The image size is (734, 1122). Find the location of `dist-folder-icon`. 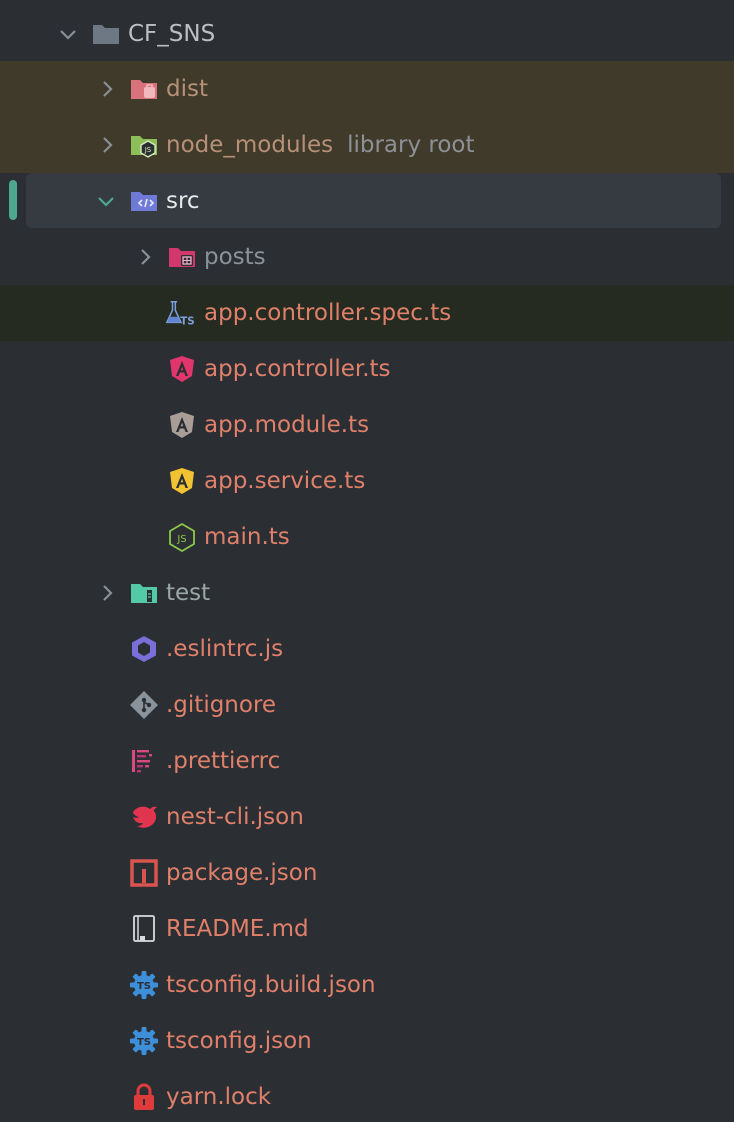

dist-folder-icon is located at coordinates (144, 89).